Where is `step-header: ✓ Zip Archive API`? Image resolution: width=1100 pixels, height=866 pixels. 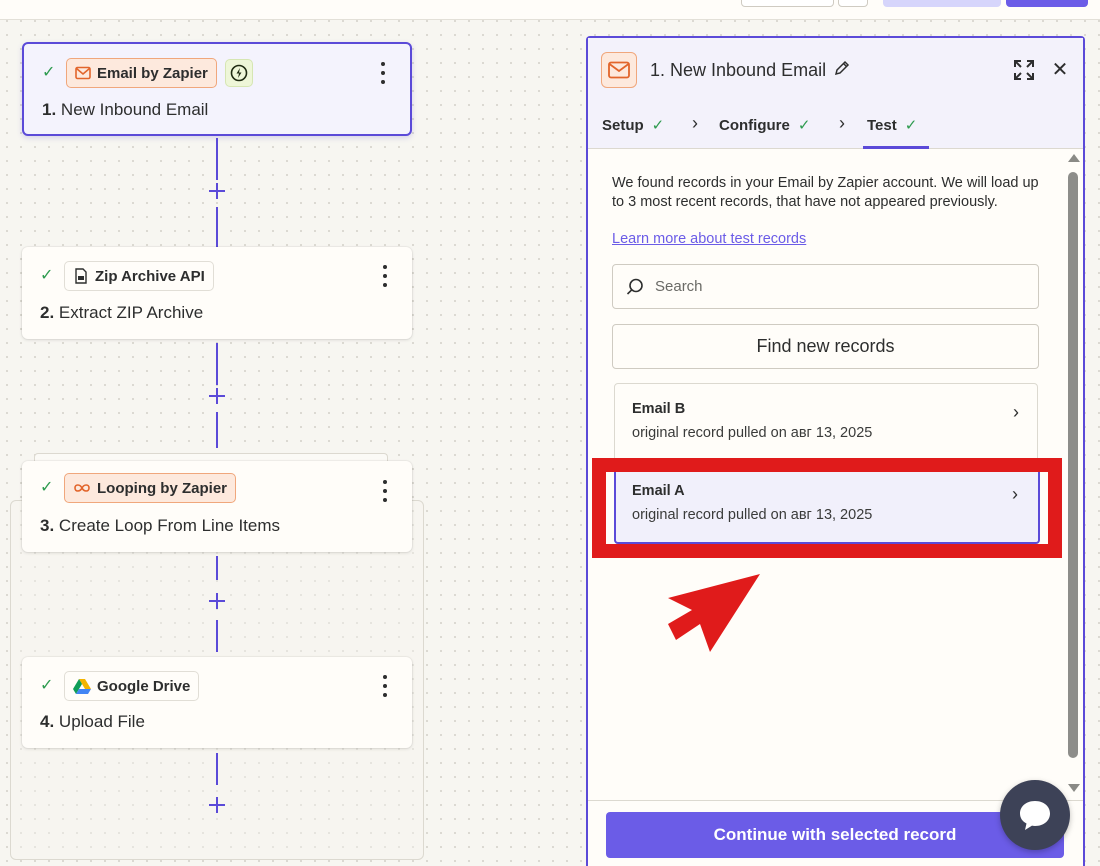
step-header: ✓ Zip Archive API is located at coordinates (127, 276).